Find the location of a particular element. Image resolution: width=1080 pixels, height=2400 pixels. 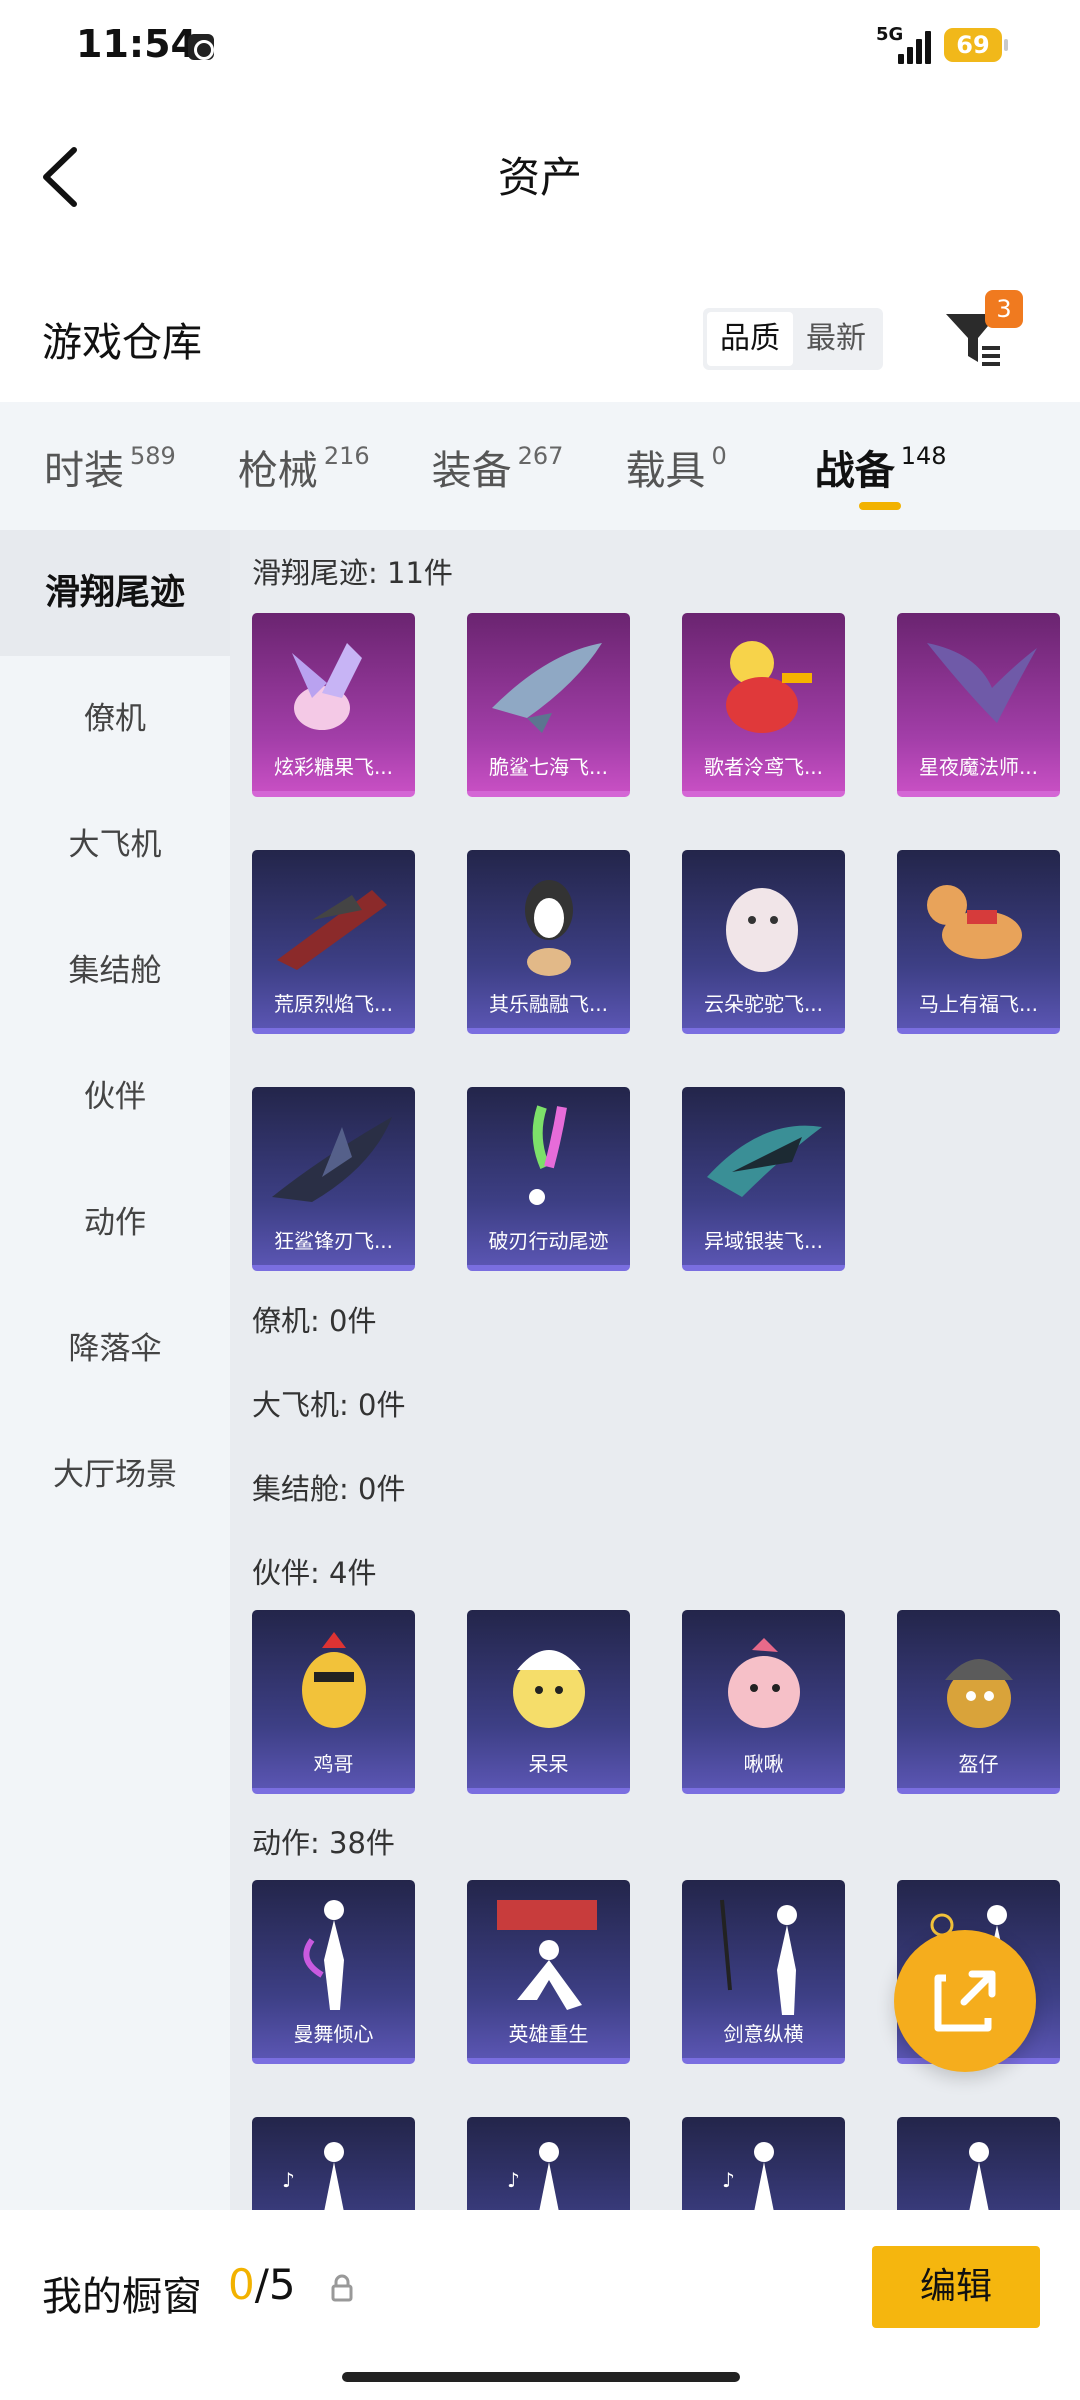

item-card: 盔仔 is located at coordinates (978, 1702).